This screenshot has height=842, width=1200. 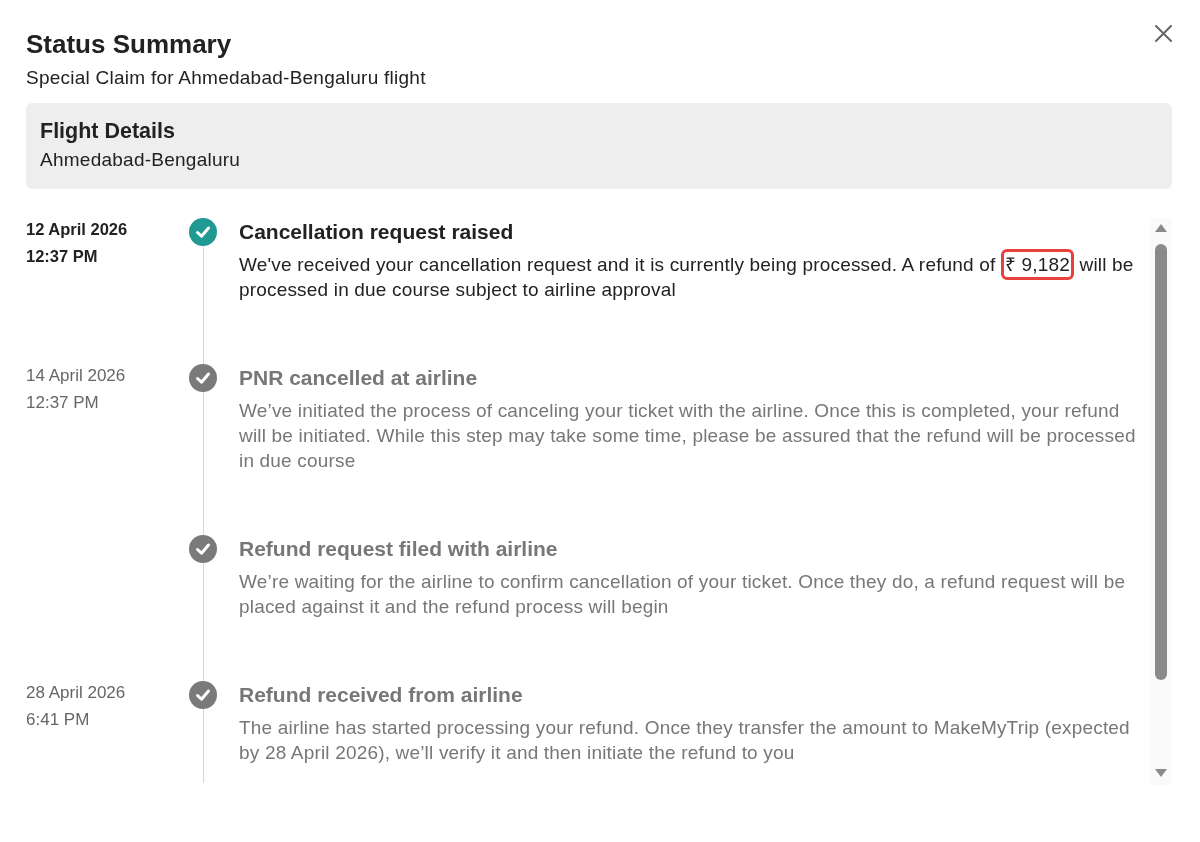 I want to click on step-title: Refund received from airline, so click(x=381, y=695).